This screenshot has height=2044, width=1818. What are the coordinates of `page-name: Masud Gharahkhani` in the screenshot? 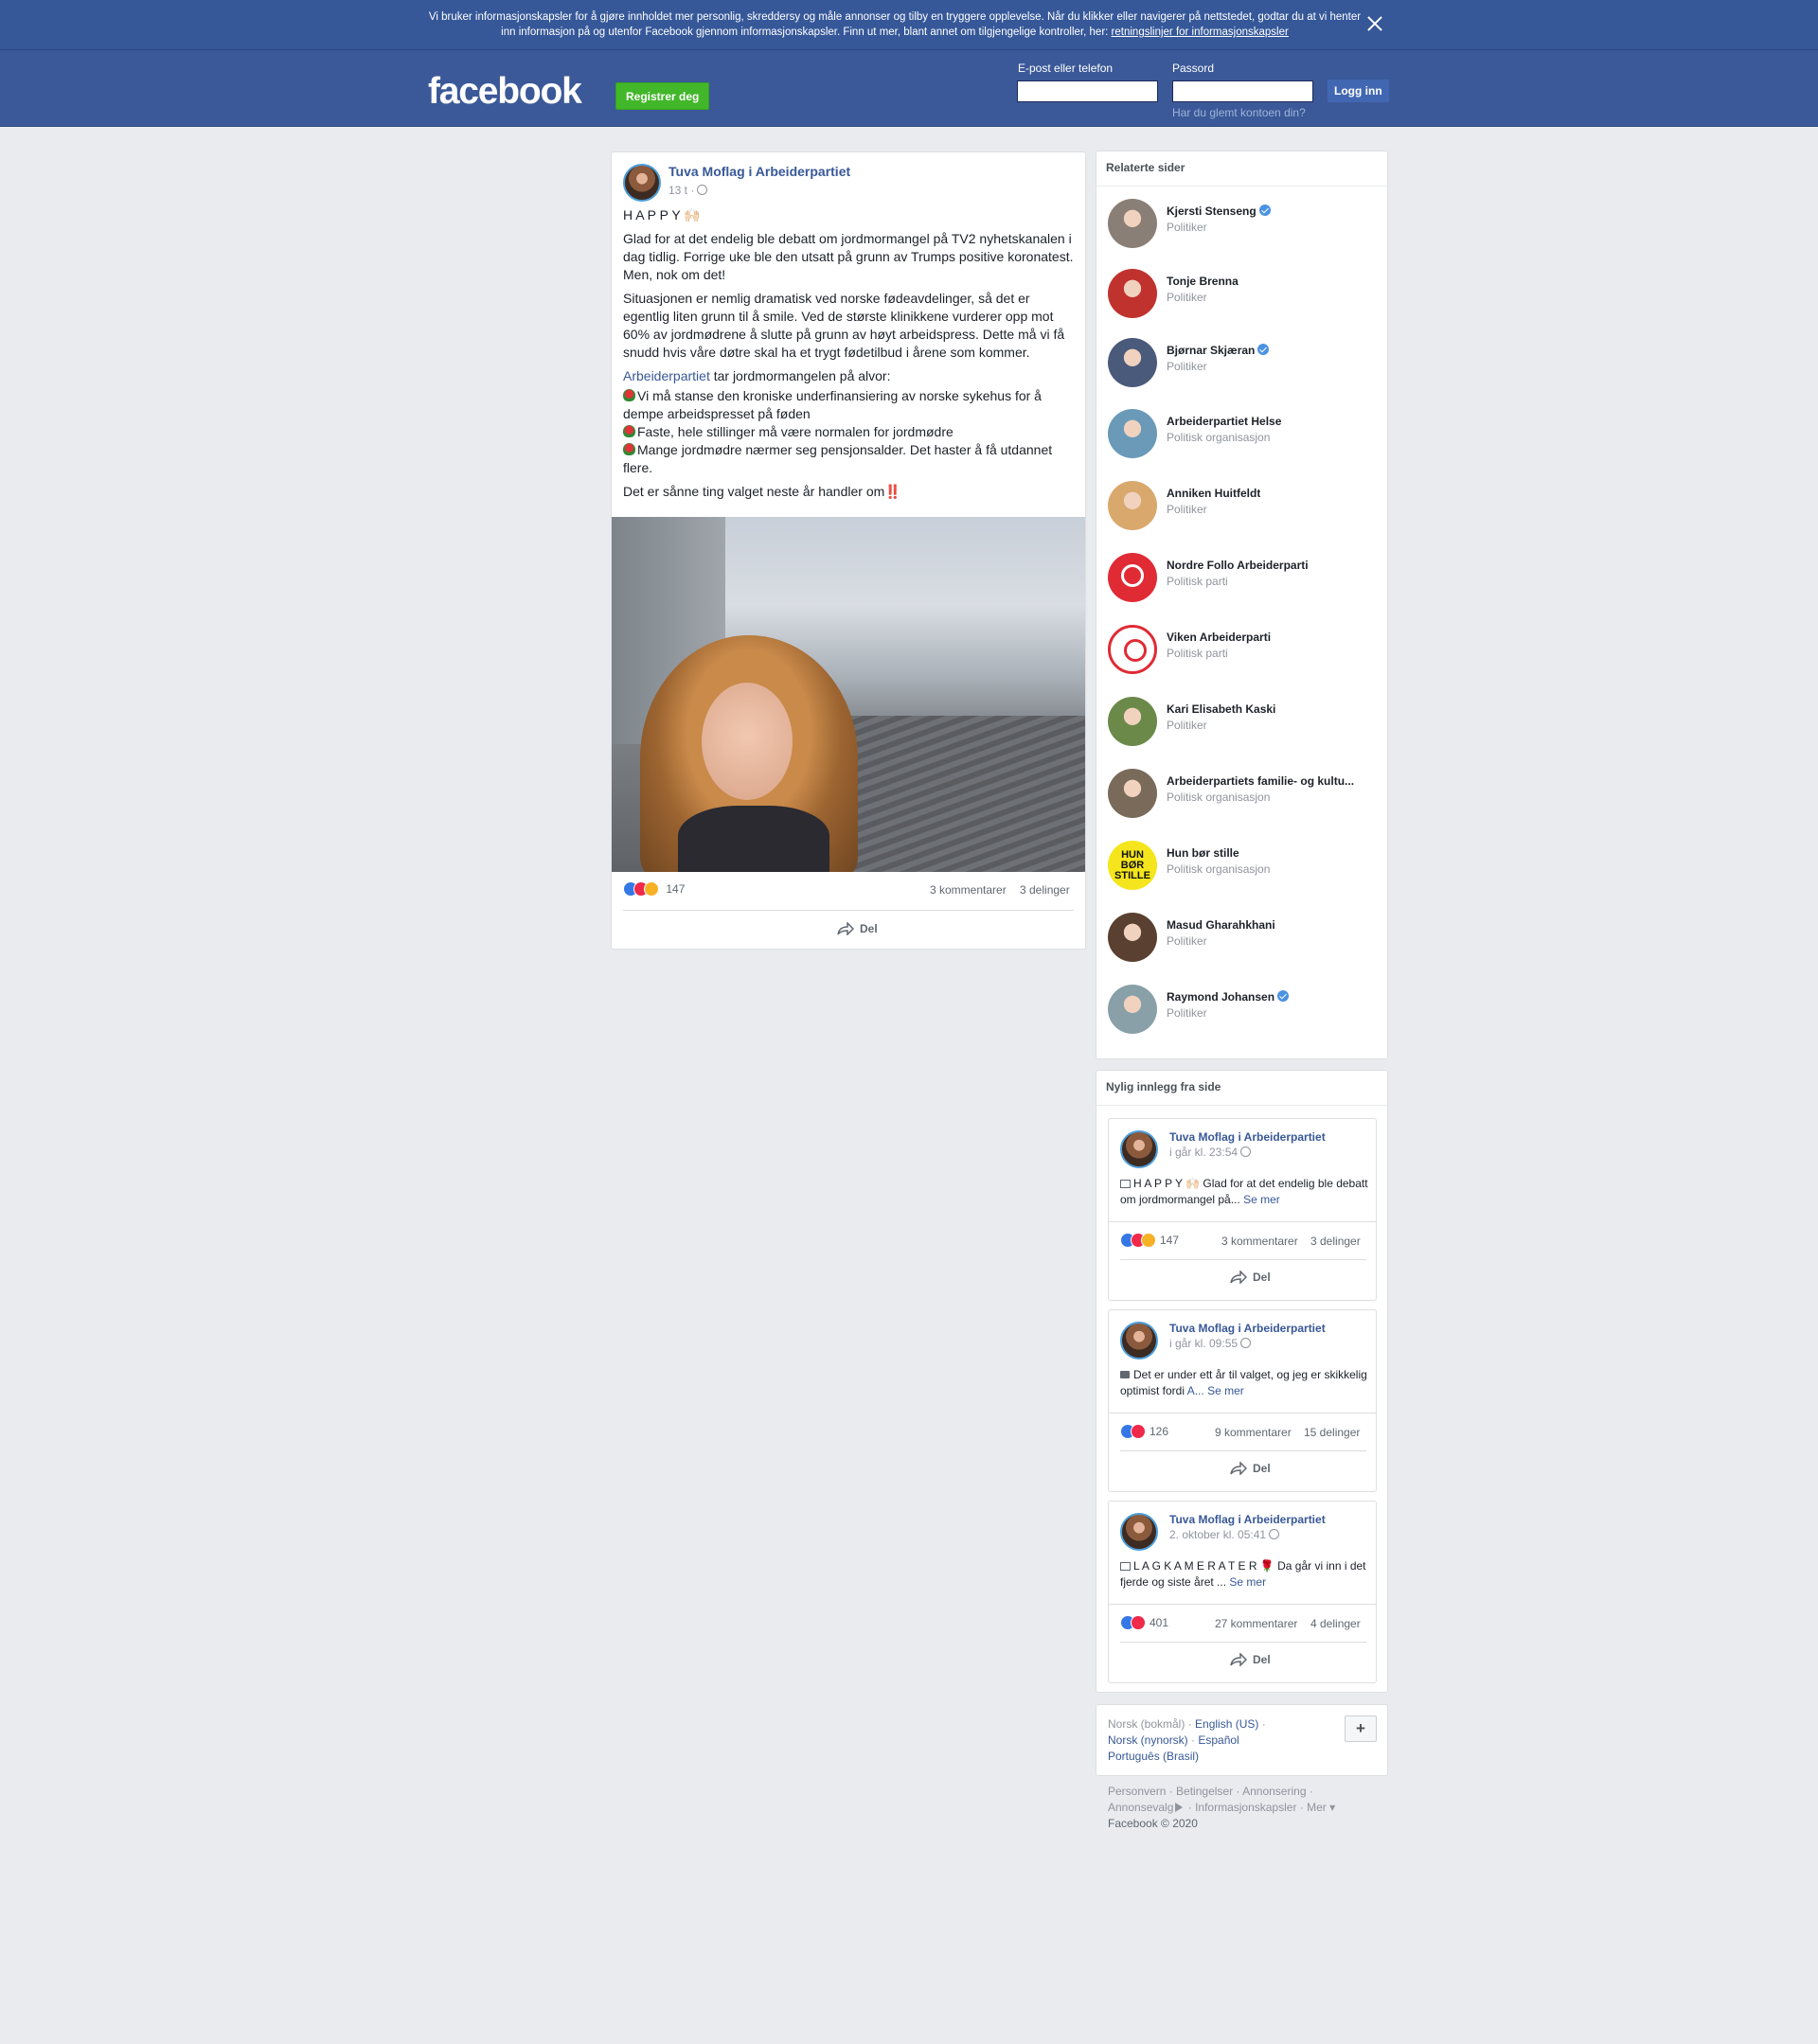 It's located at (1221, 925).